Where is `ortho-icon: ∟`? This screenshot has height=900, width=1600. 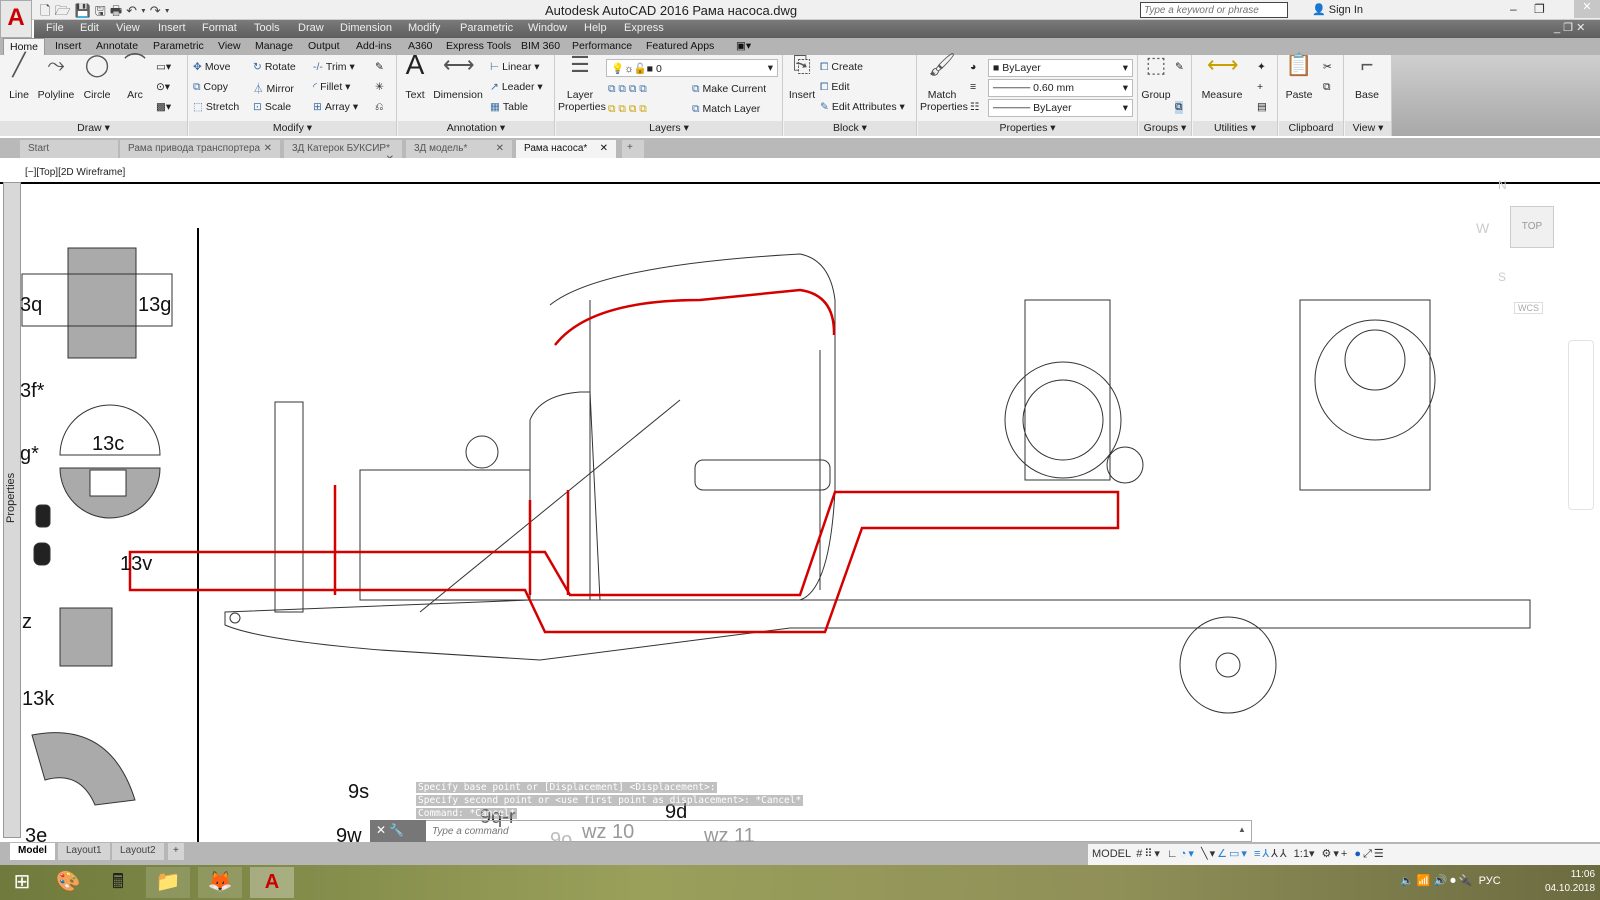 ortho-icon: ∟ is located at coordinates (1173, 854).